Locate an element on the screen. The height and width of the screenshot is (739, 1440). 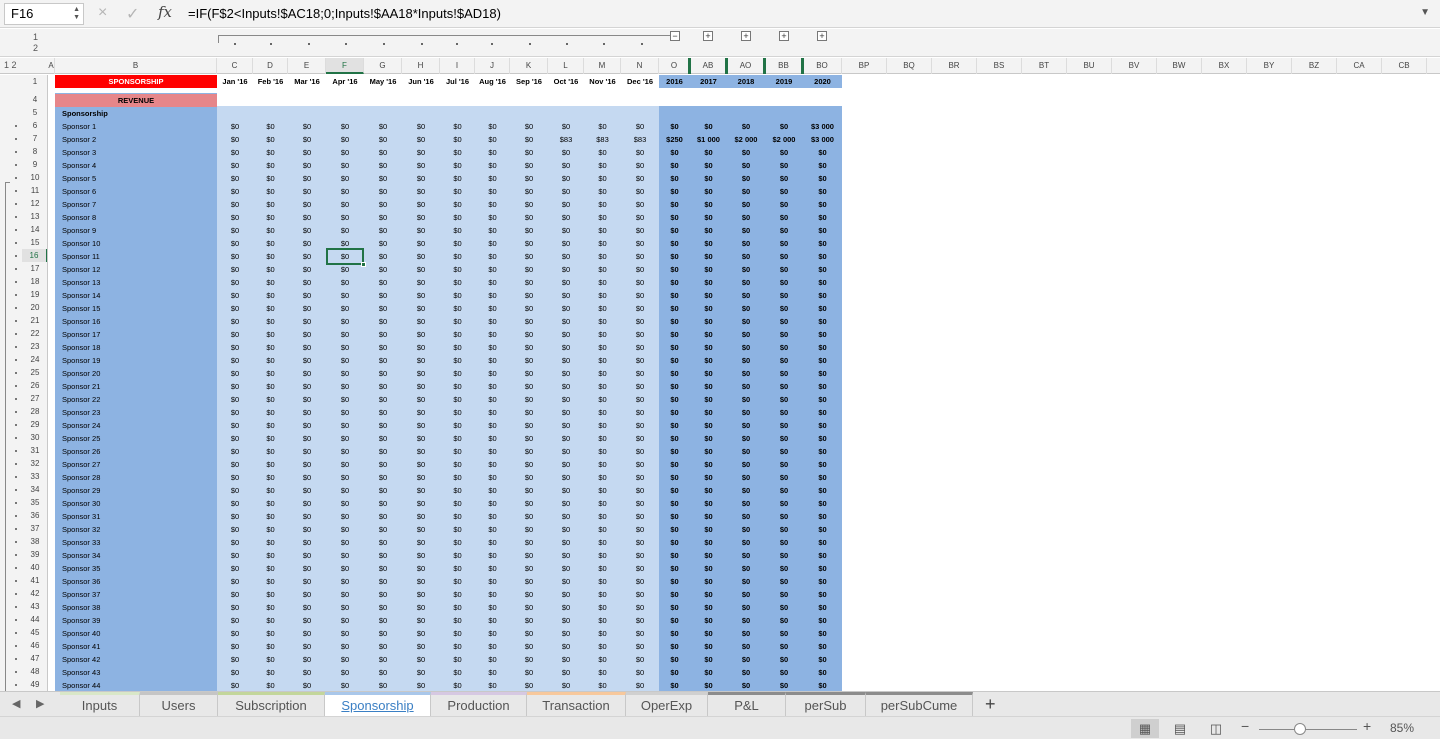
zoom-level: 85% is located at coordinates (1402, 728).